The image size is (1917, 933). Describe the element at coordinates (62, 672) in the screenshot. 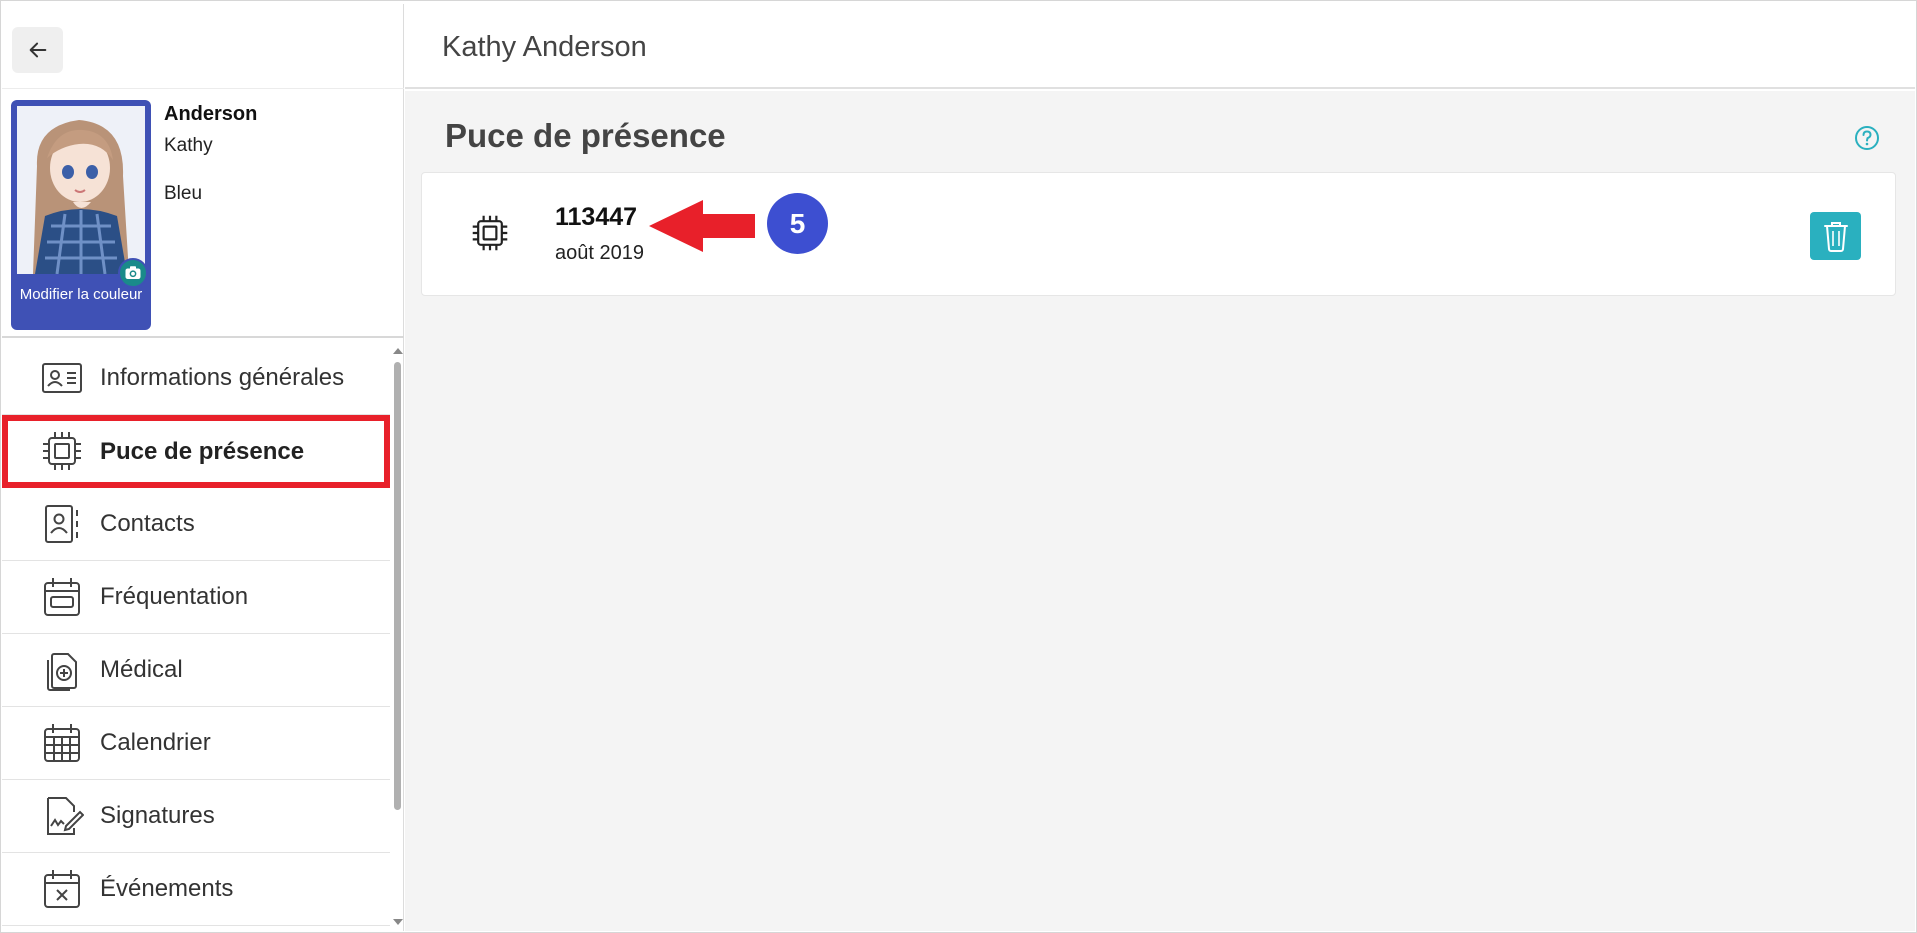

I see `medical-file-icon` at that location.